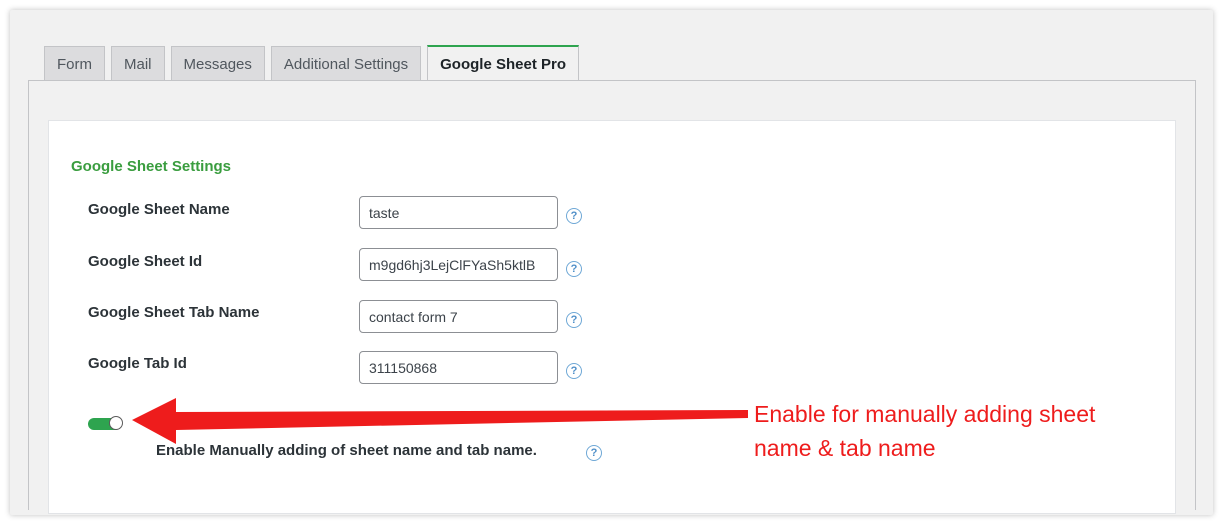 Image resolution: width=1225 pixels, height=522 pixels. What do you see at coordinates (440, 421) in the screenshot?
I see `arrow-shape` at bounding box center [440, 421].